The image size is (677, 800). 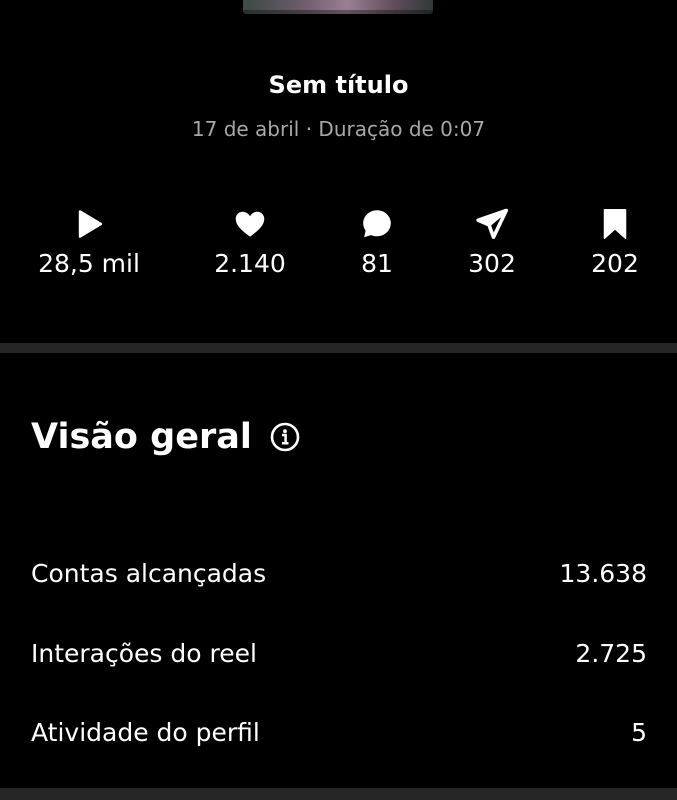 I want to click on reel-meta: 17 de abril · Duração de 0:07, so click(x=338, y=129).